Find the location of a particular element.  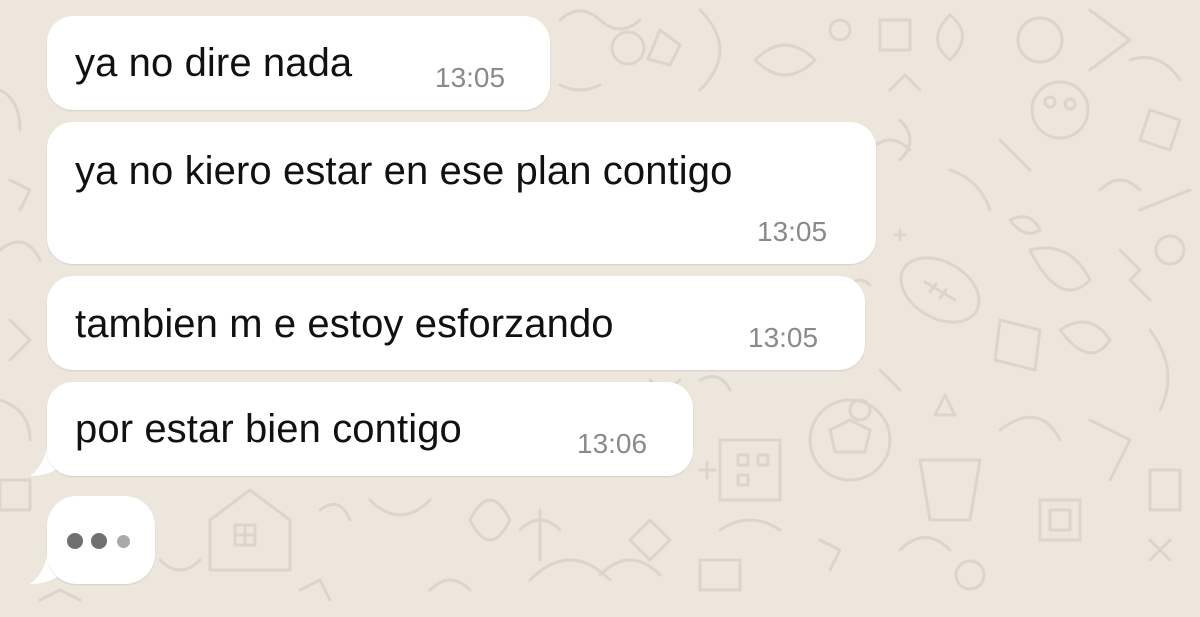

message-bubble: tambien m e estoy esforzando 13:05 is located at coordinates (456, 323).